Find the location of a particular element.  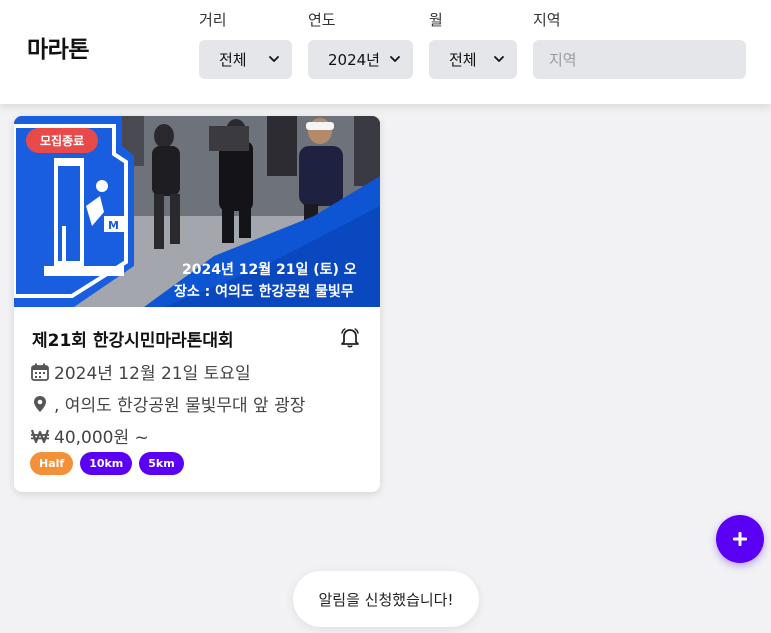

status-badge: 모집종료 is located at coordinates (62, 140).